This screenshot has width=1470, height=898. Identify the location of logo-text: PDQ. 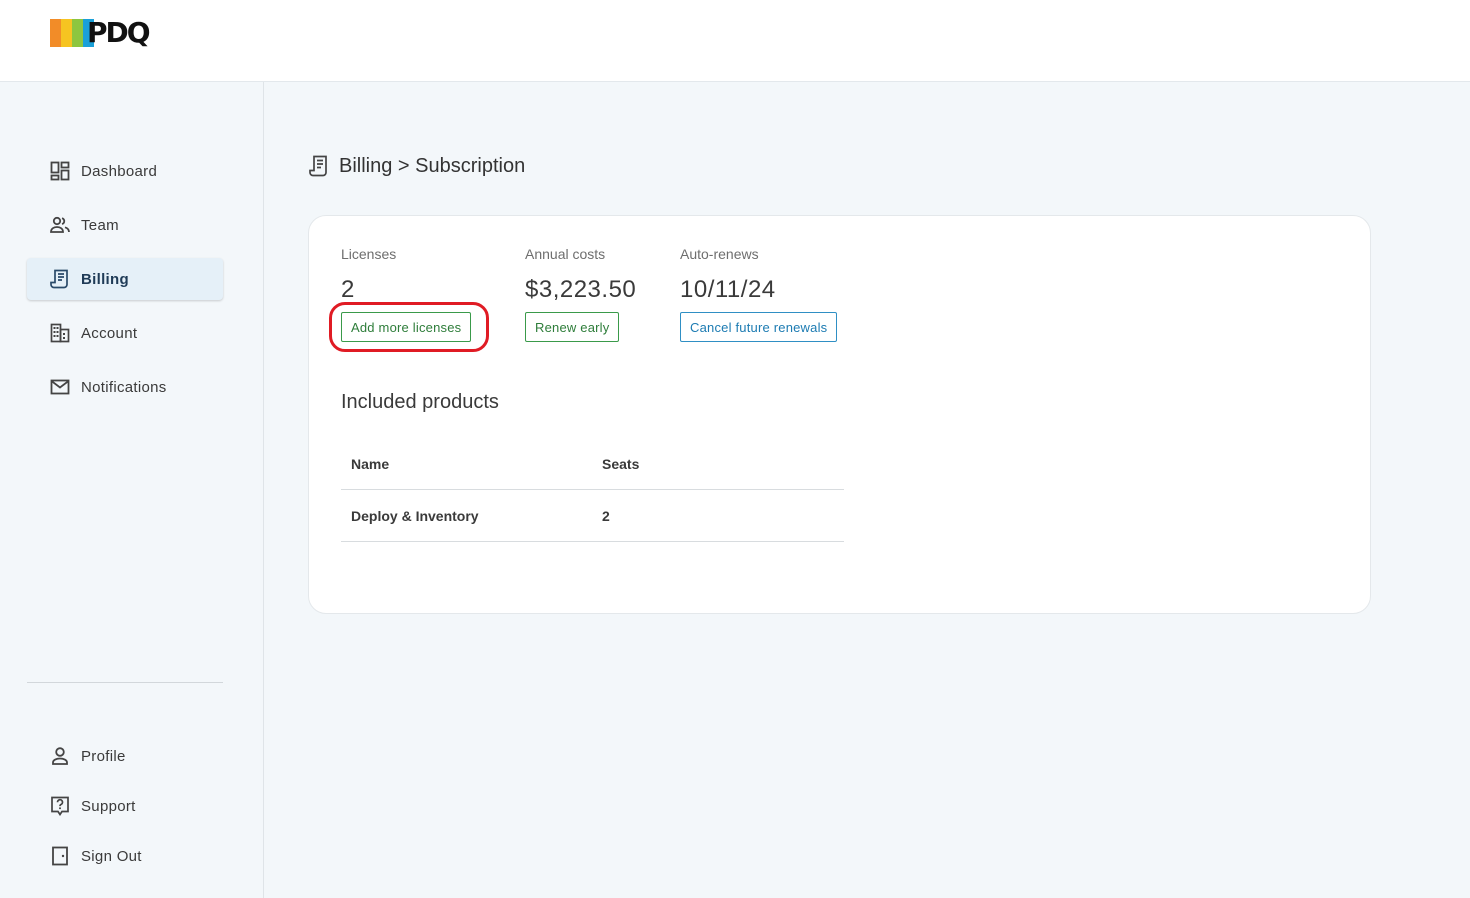
(119, 32).